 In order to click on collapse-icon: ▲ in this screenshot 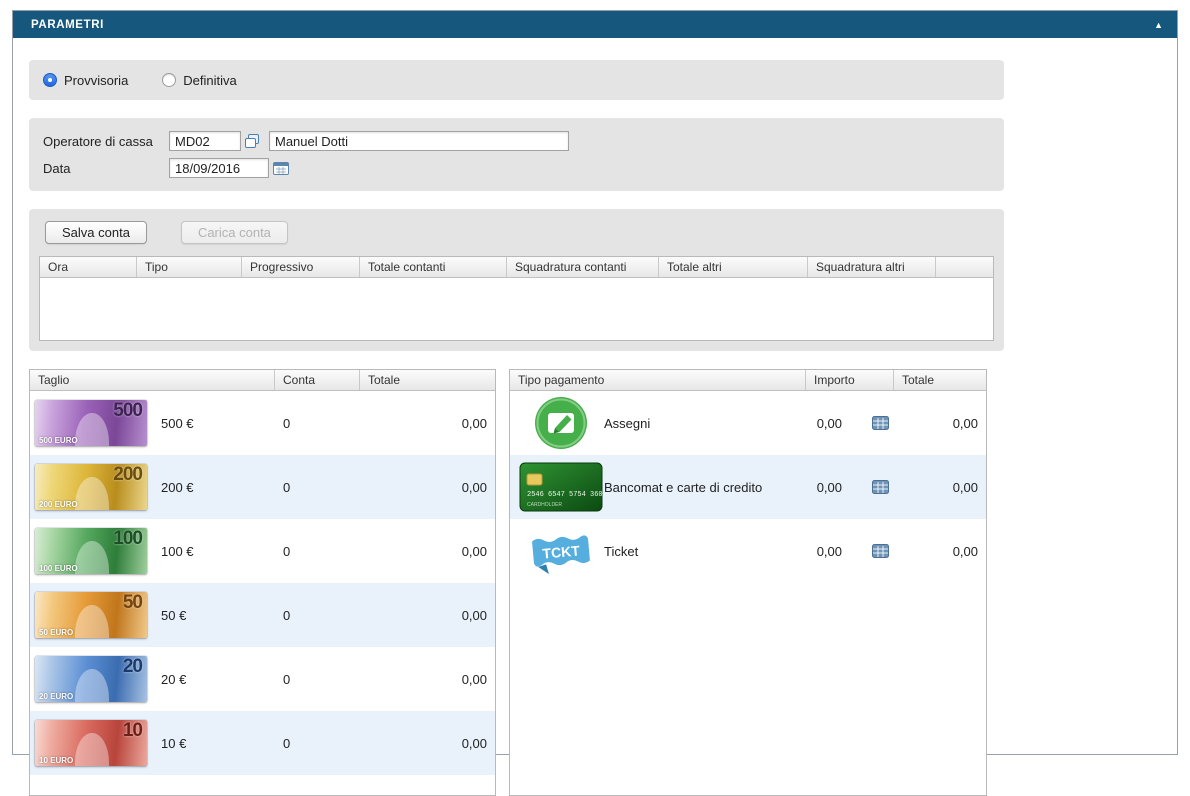, I will do `click(1158, 25)`.